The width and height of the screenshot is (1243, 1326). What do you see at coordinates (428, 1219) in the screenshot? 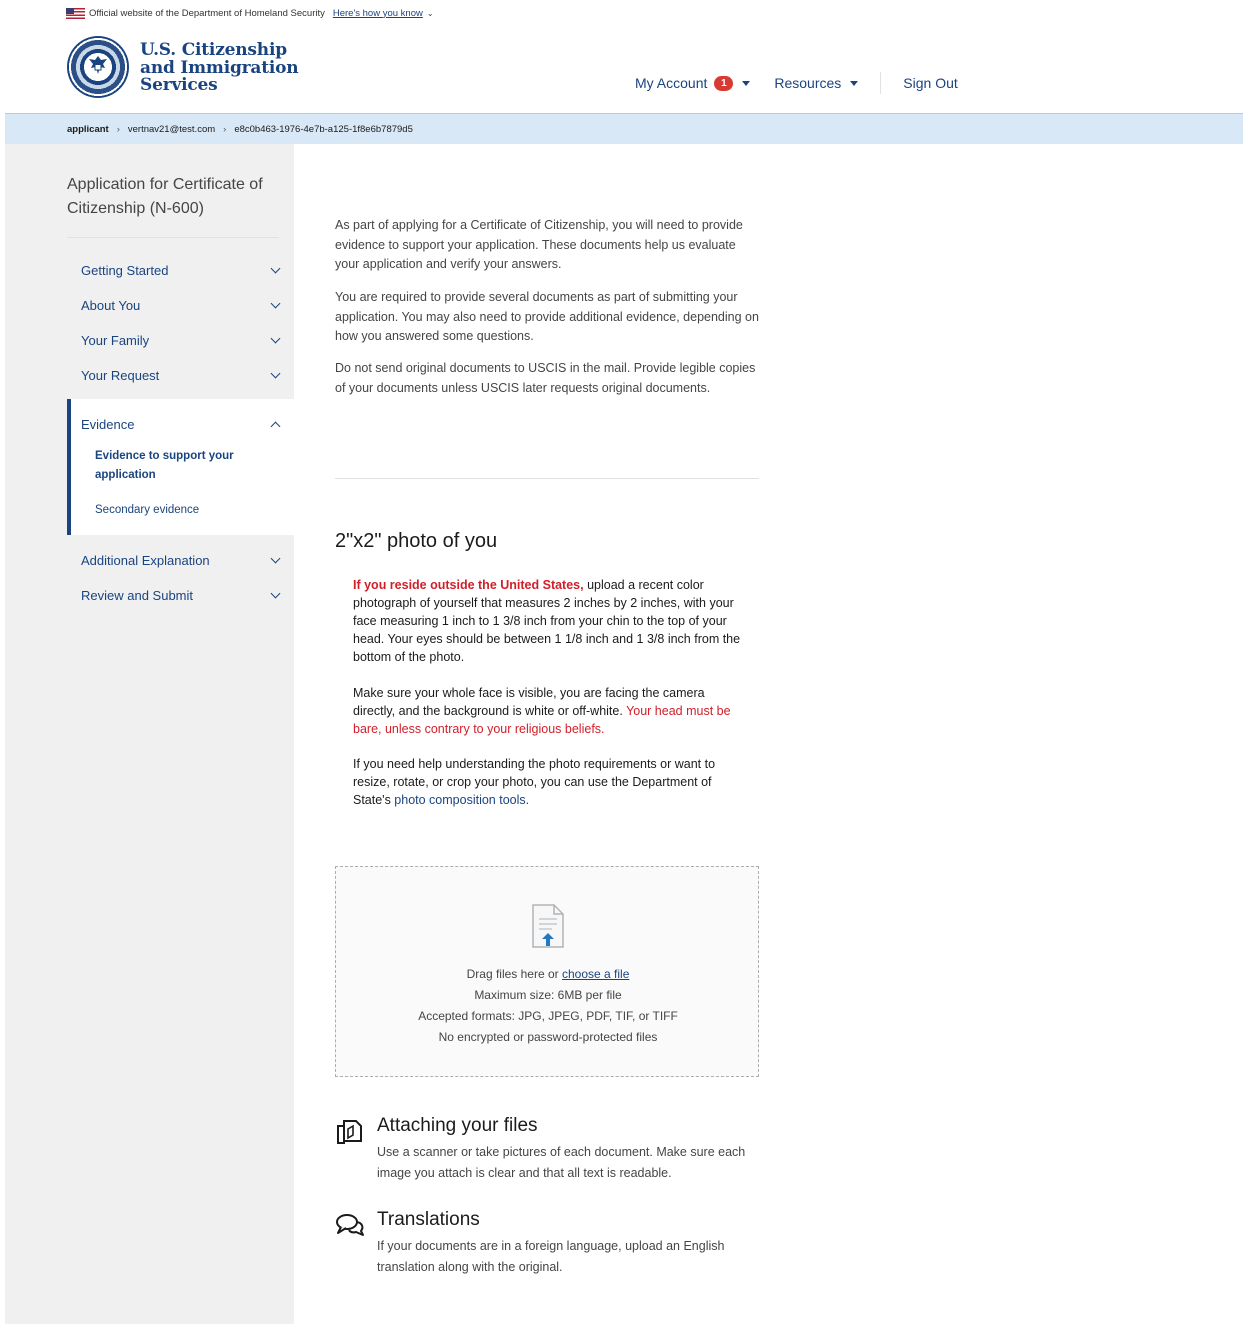
I see `translations-heading: Translations` at bounding box center [428, 1219].